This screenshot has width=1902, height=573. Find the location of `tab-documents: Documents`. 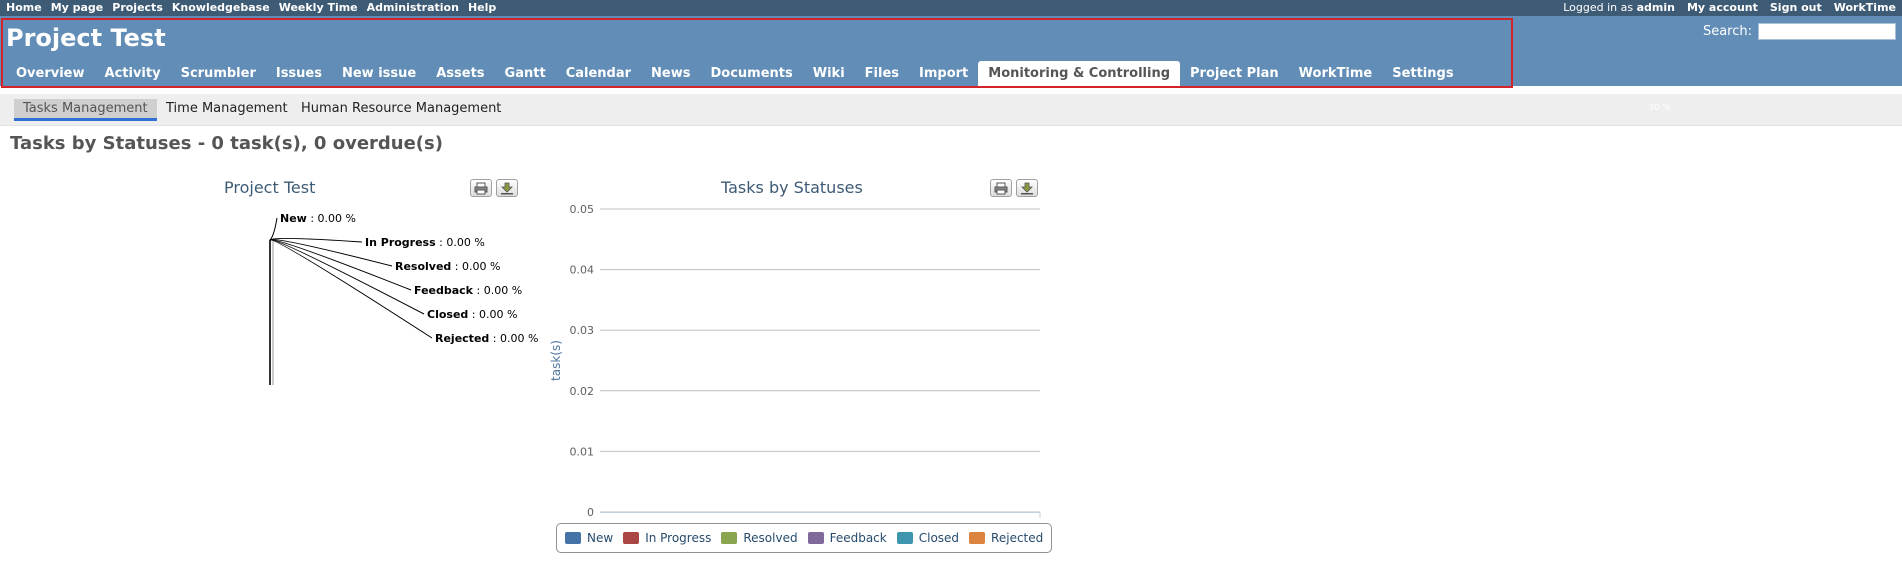

tab-documents: Documents is located at coordinates (751, 73).